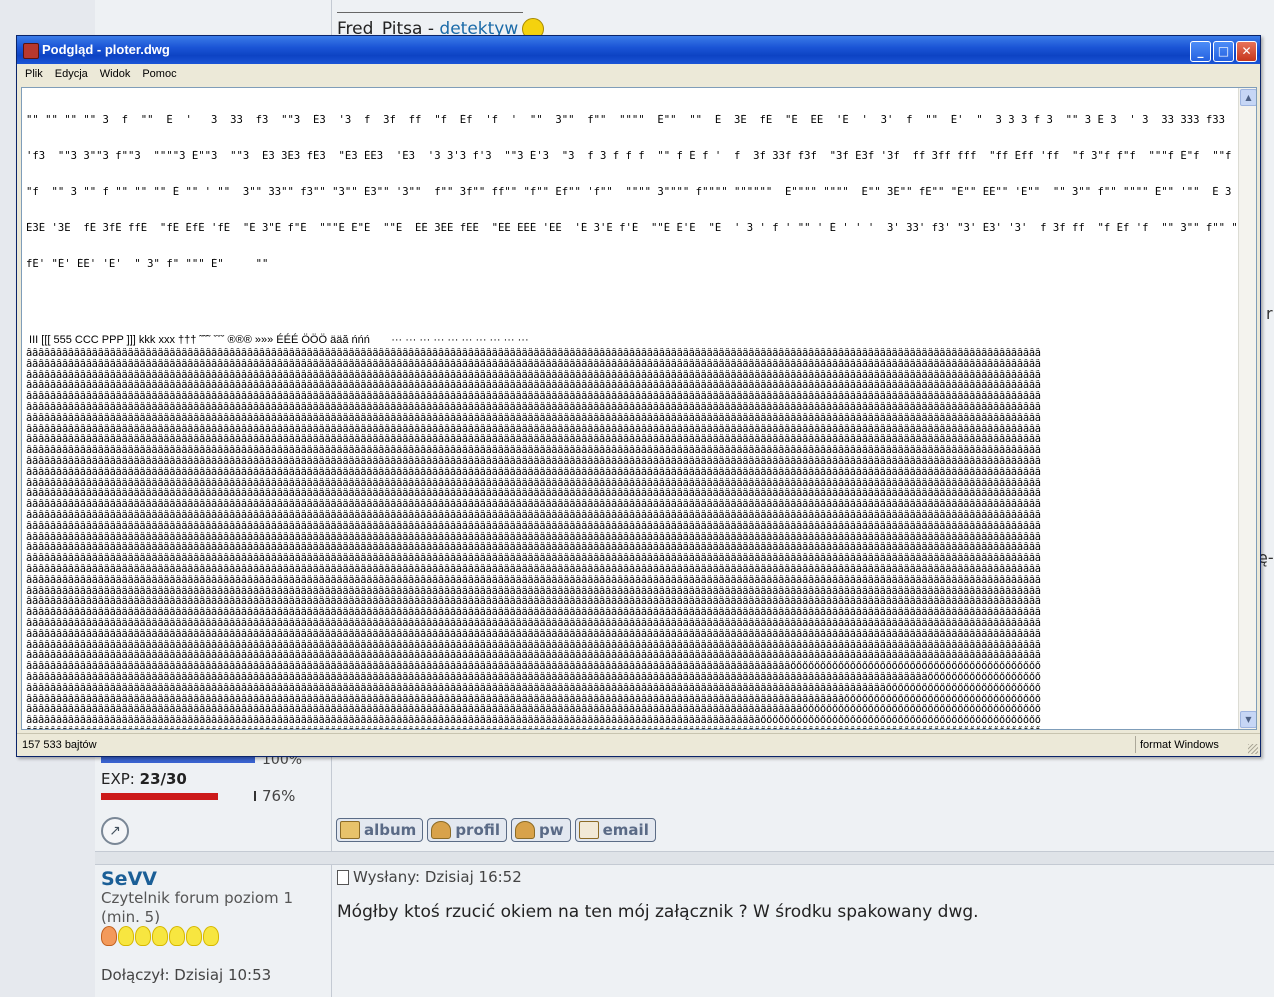 The image size is (1274, 997). I want to click on post-doc-icon, so click(343, 877).